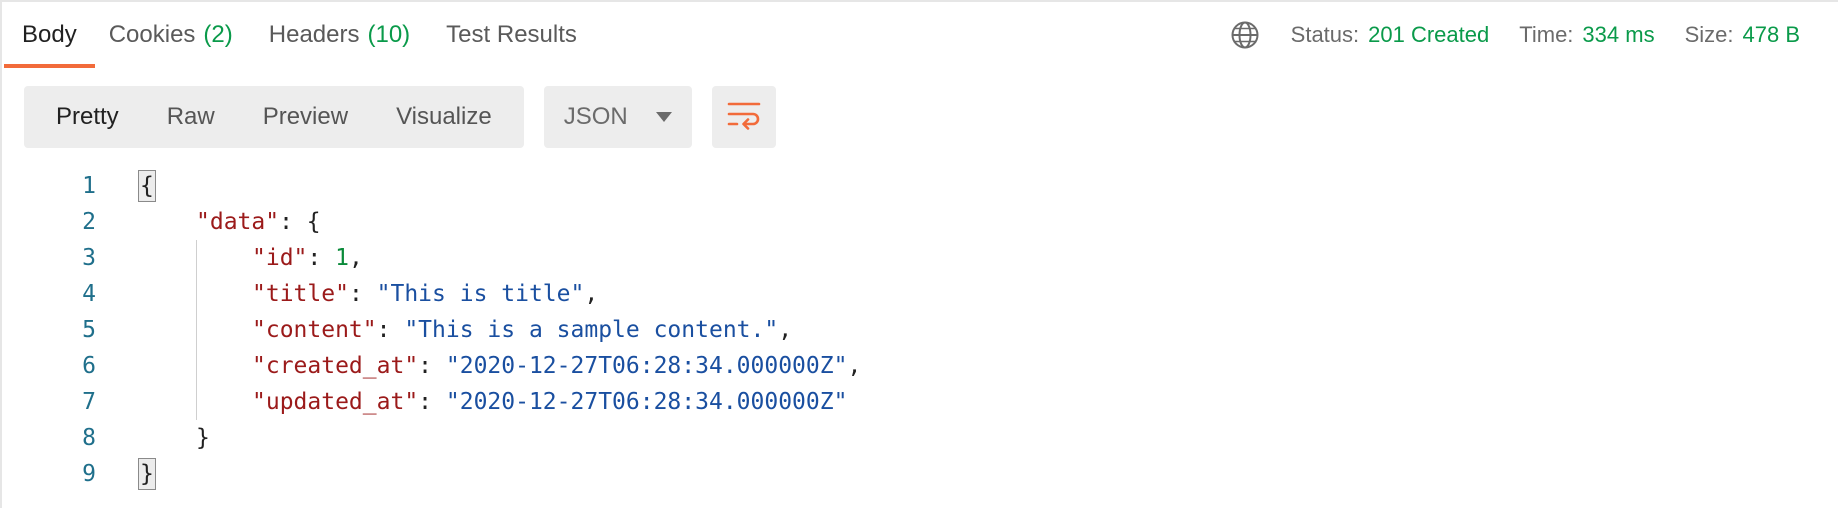  I want to click on body-view-toolbar: Pretty Raw Preview Visualize JSON, so click(400, 117).